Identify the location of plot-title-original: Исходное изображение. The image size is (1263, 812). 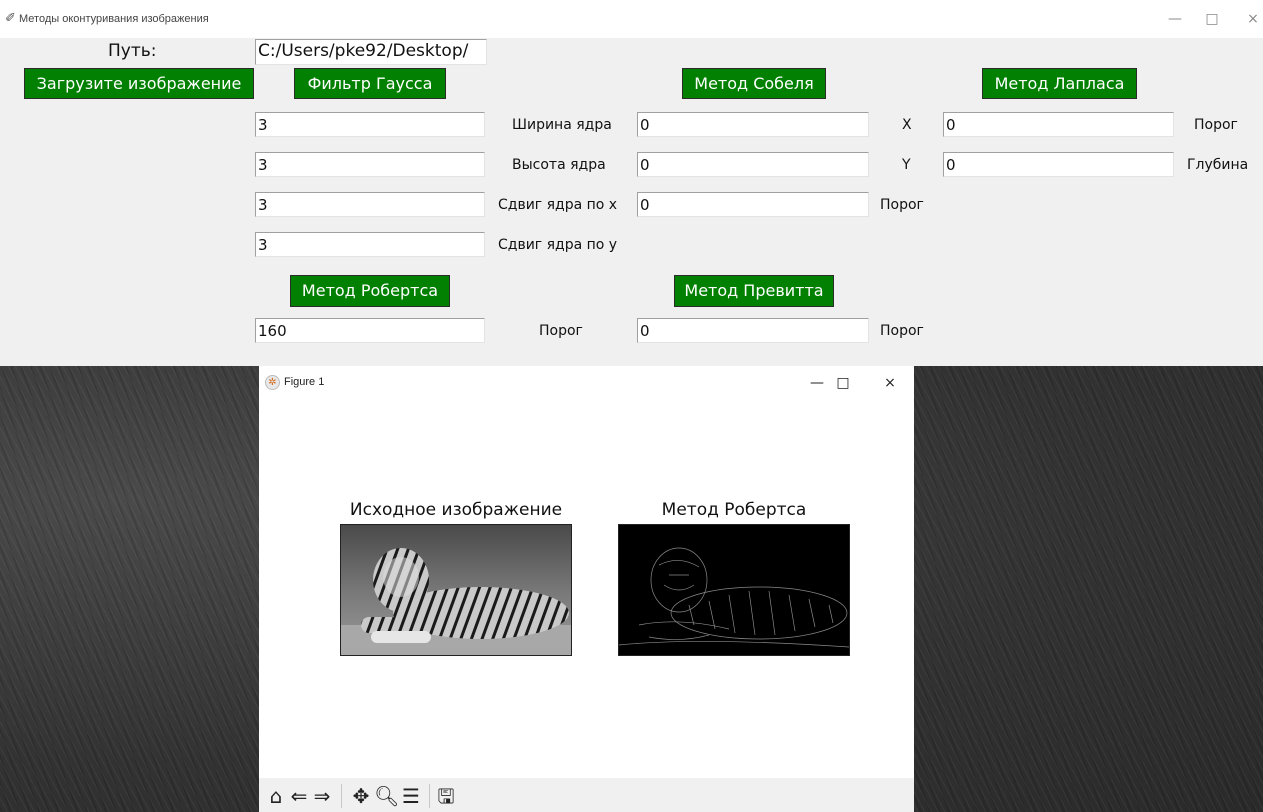
(456, 510).